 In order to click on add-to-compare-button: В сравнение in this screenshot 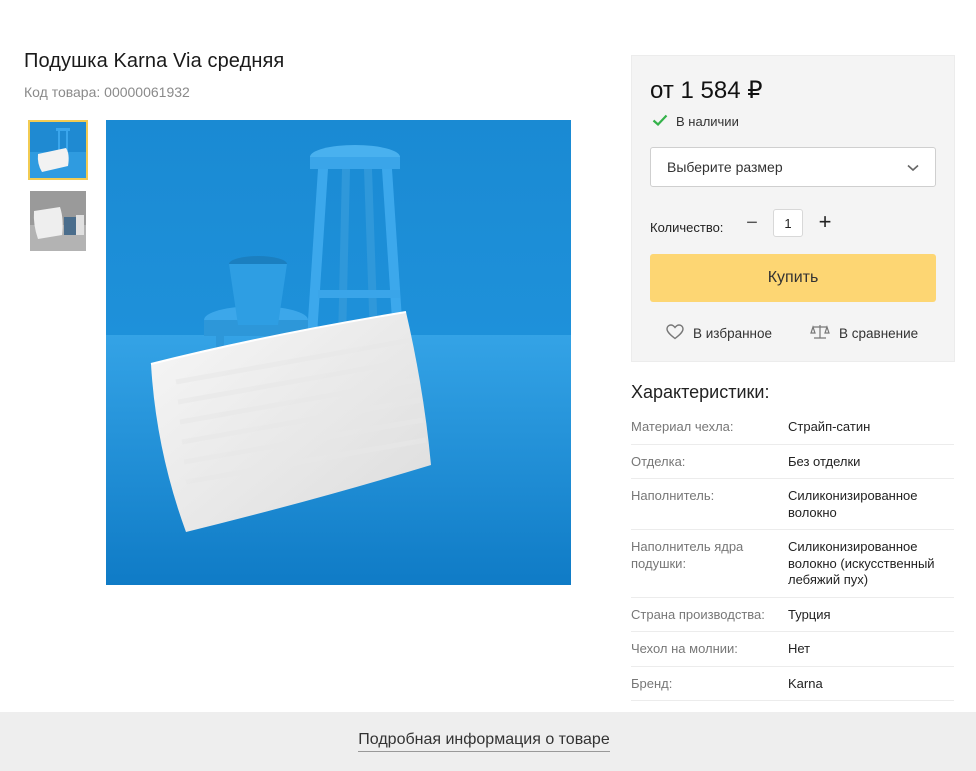, I will do `click(864, 333)`.